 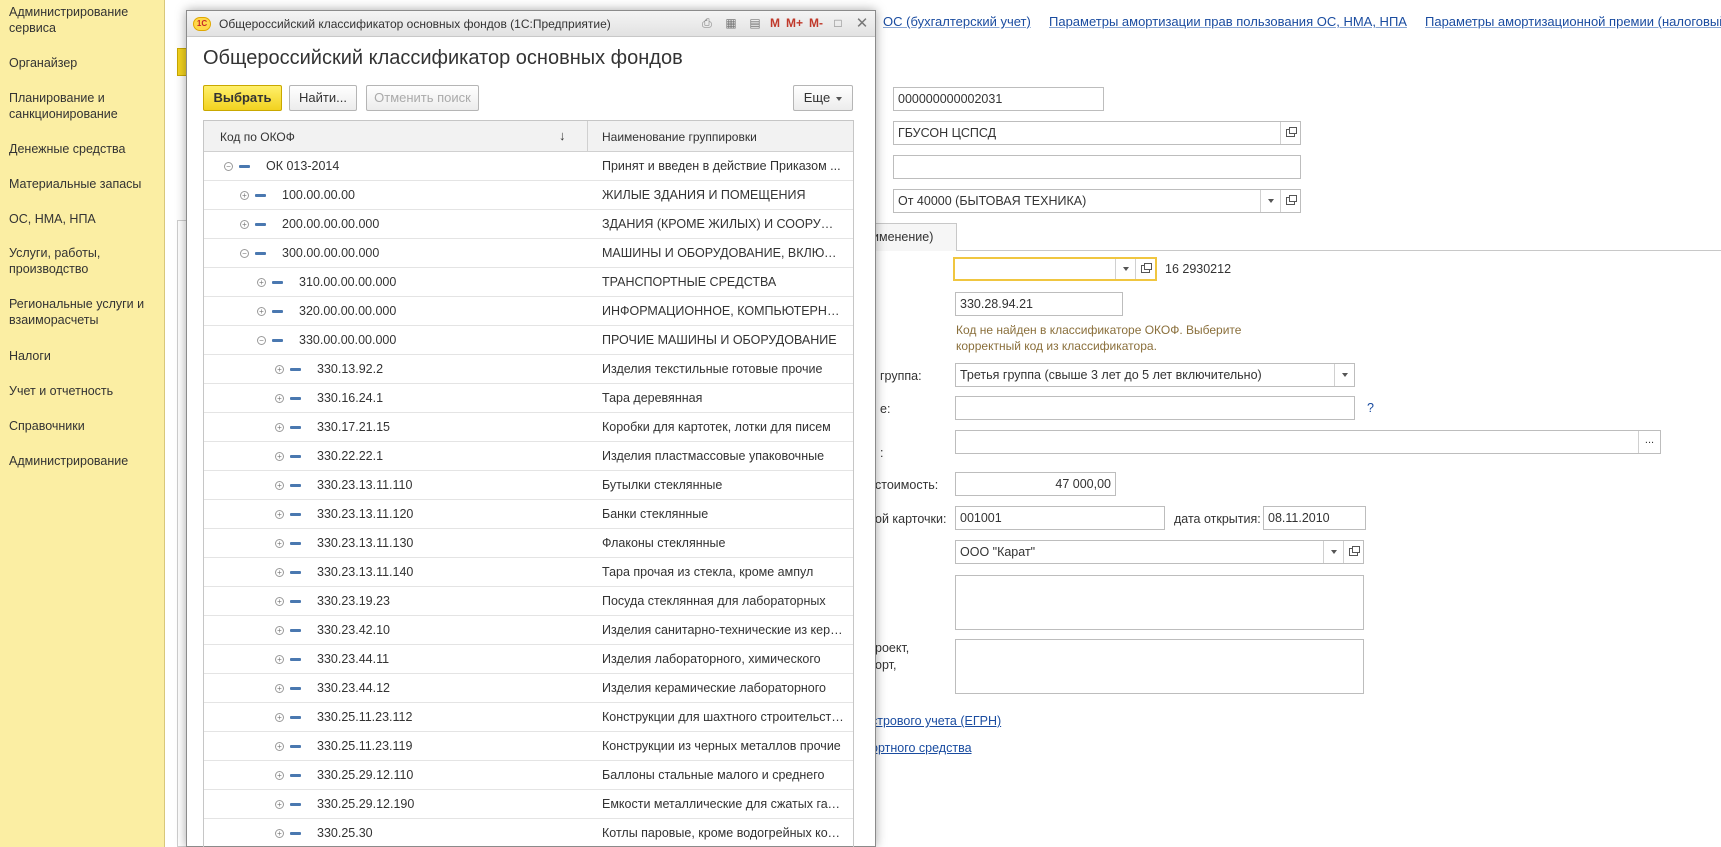 I want to click on sidebar-item-accounting: Учет и отчетность, so click(x=61, y=391).